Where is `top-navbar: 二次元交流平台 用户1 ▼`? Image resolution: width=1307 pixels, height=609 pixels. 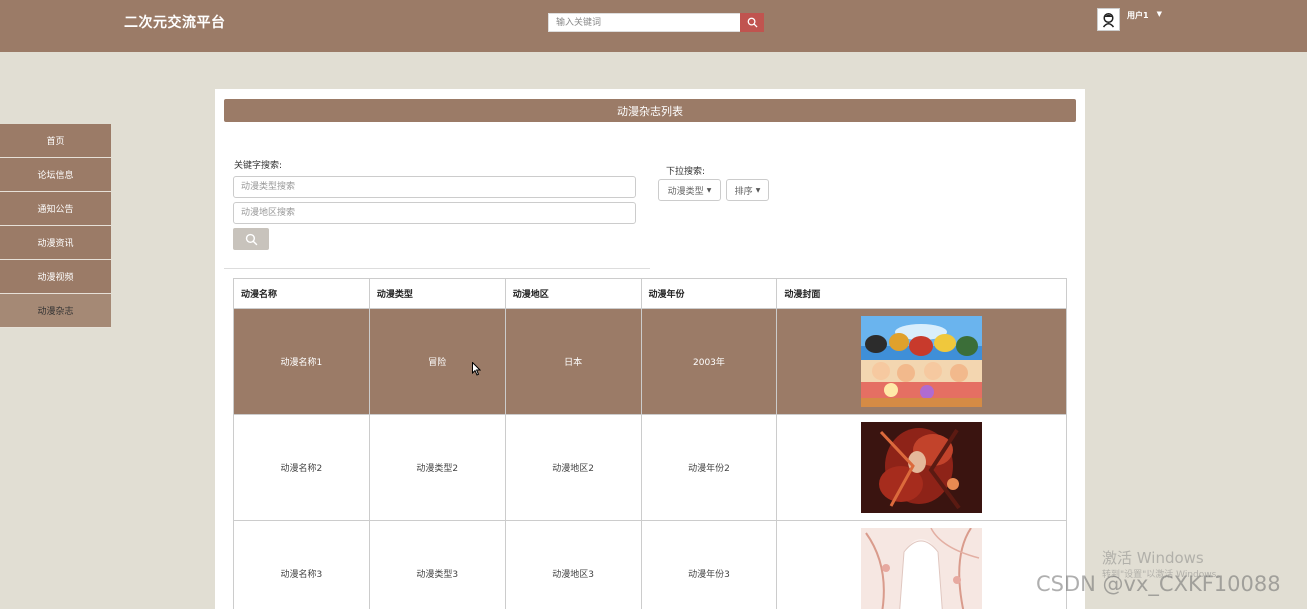 top-navbar: 二次元交流平台 用户1 ▼ is located at coordinates (653, 26).